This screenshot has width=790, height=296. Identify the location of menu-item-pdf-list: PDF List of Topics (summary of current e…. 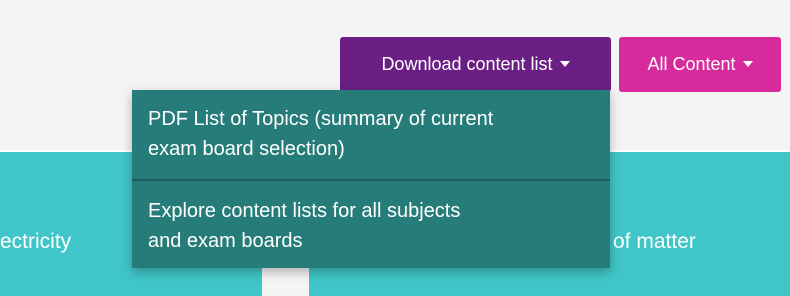
(371, 134).